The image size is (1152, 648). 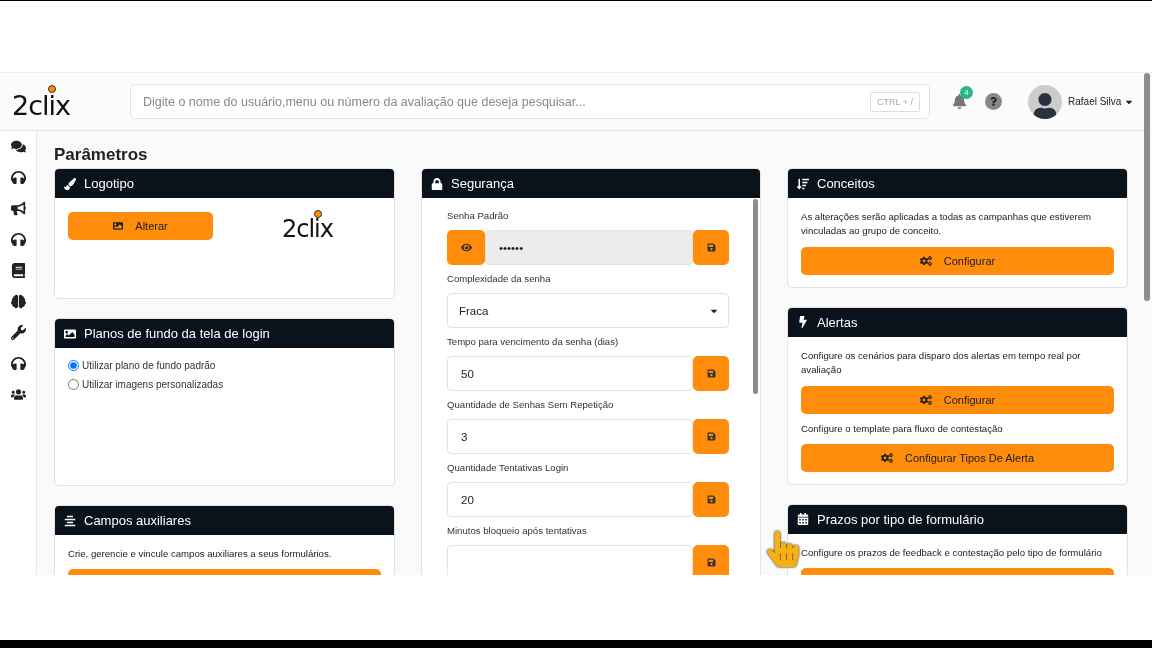 I want to click on option-label: Utilizar plano de fundo padrão, so click(x=149, y=365).